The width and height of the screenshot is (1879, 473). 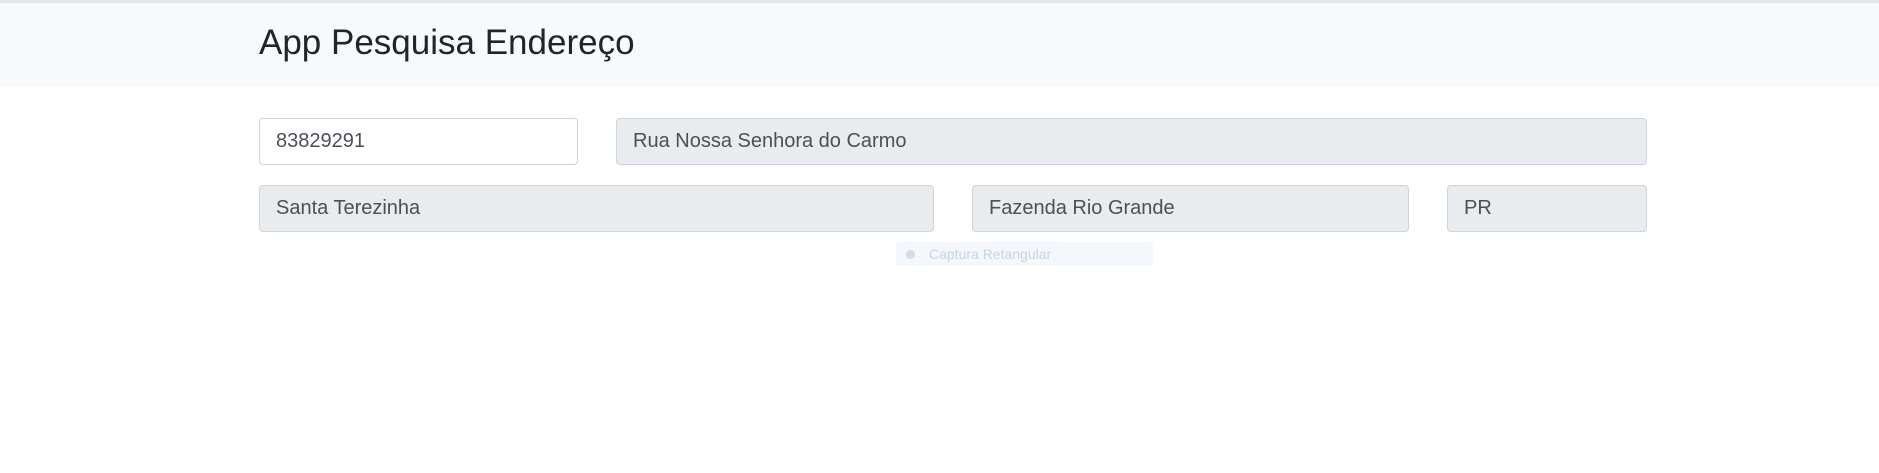 I want to click on record-dot-icon, so click(x=910, y=254).